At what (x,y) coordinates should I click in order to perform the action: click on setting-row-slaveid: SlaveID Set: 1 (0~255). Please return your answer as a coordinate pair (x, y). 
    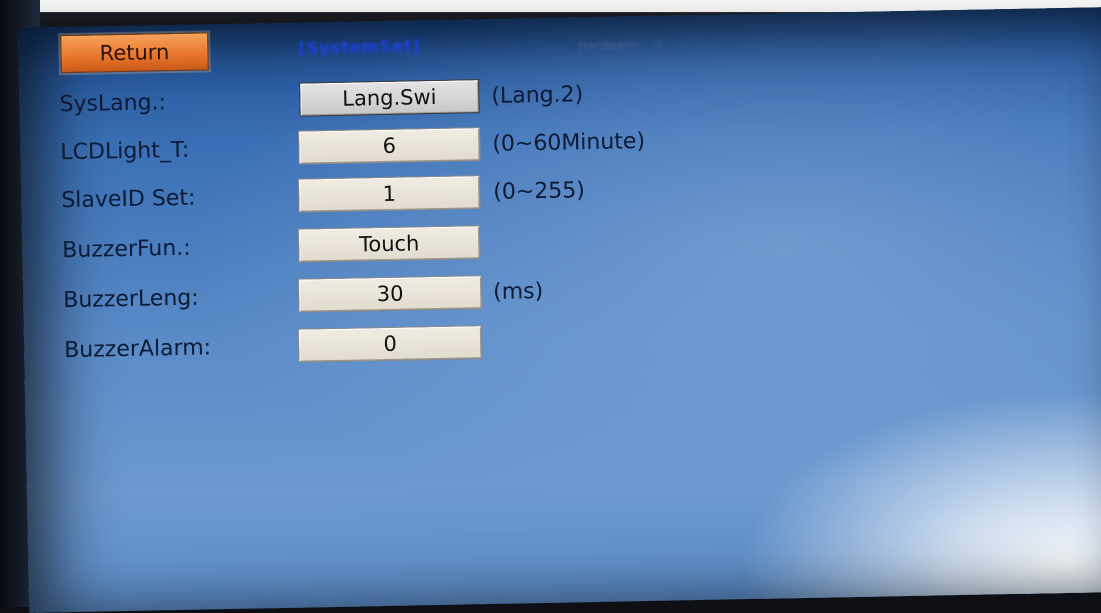
    Looking at the image, I should click on (371, 197).